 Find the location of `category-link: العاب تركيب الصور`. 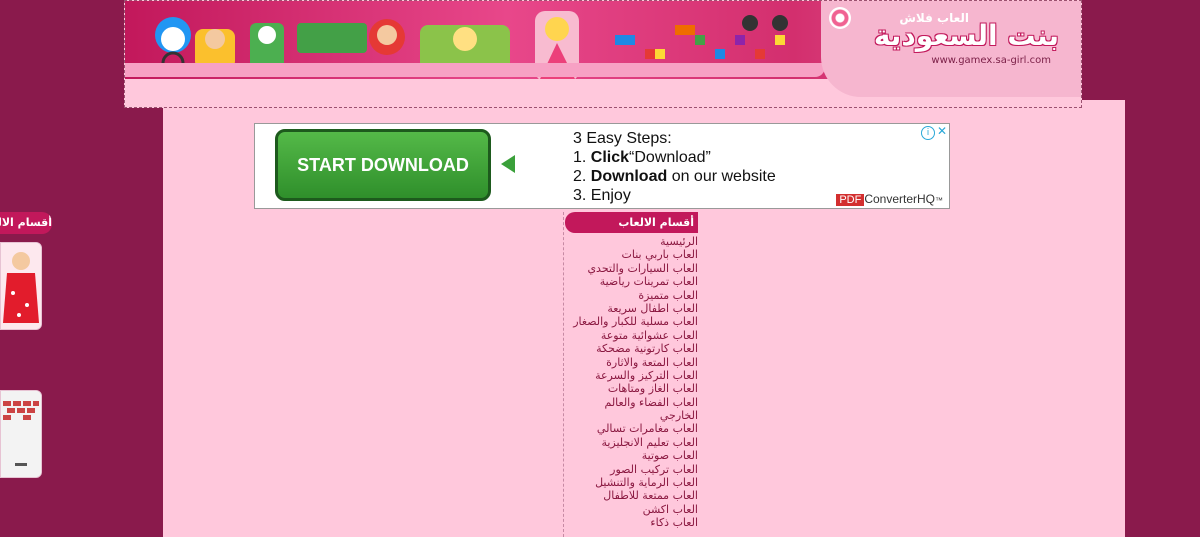

category-link: العاب تركيب الصور is located at coordinates (631, 469).